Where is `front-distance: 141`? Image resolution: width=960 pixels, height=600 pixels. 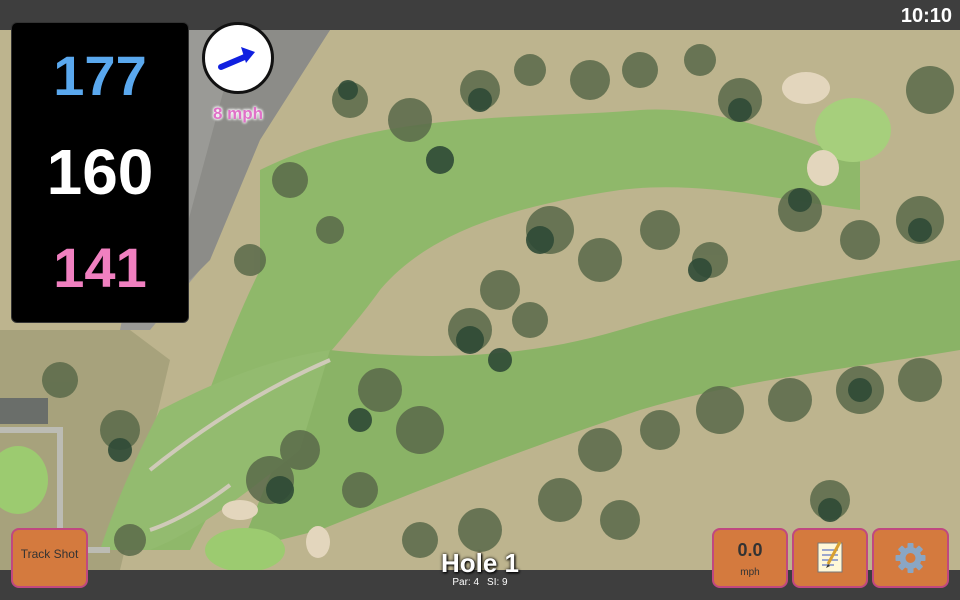
front-distance: 141 is located at coordinates (100, 267).